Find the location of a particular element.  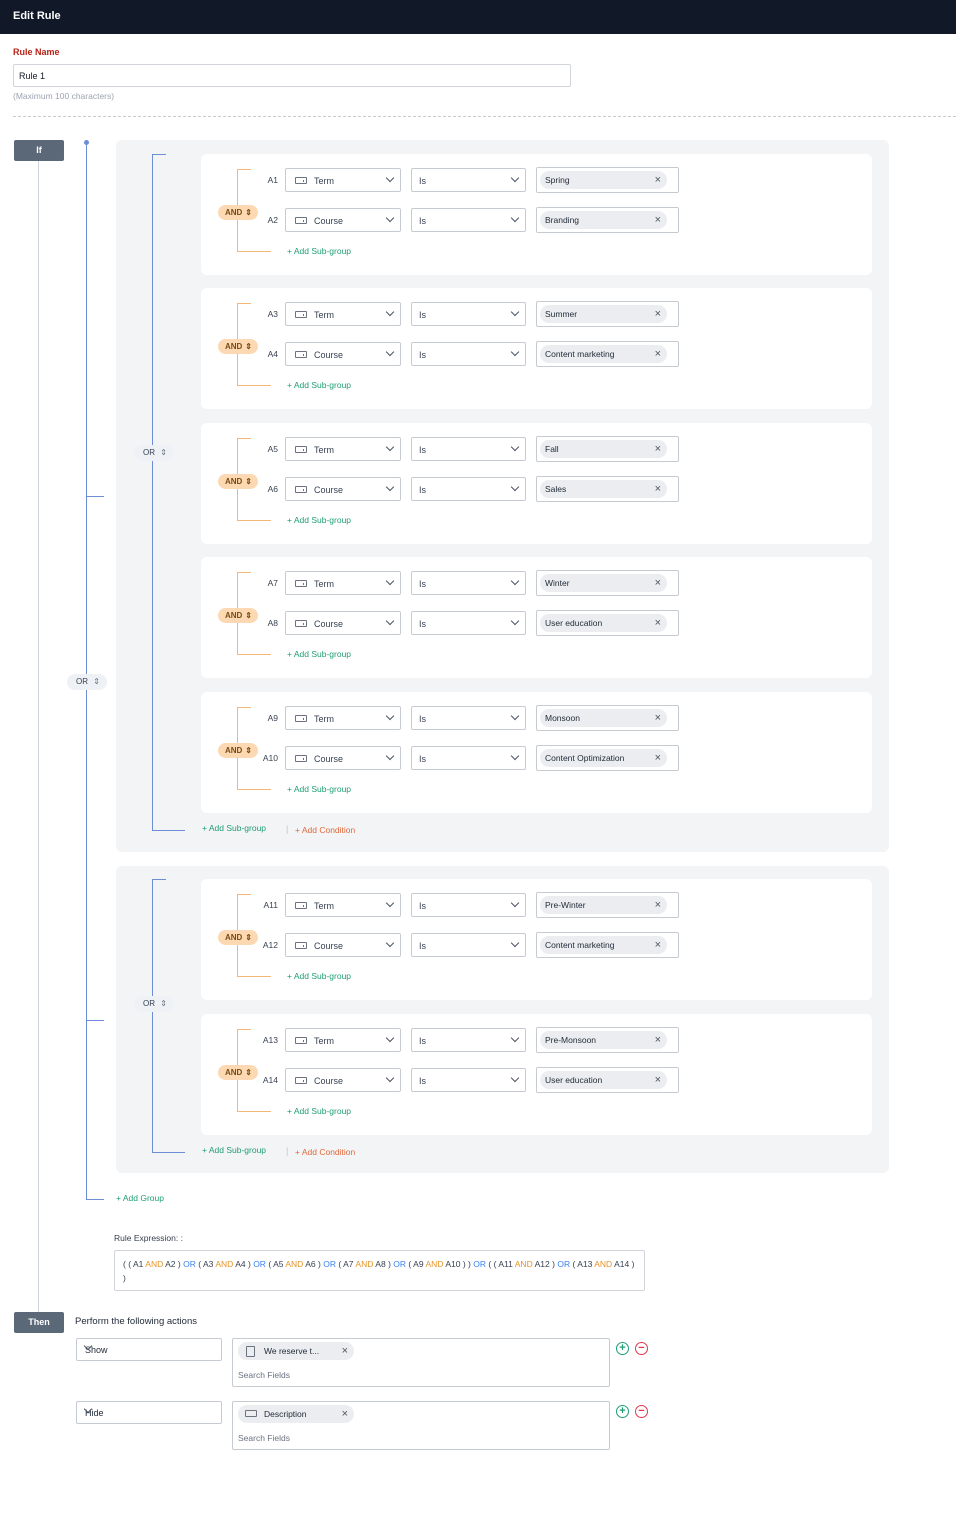

action-select: Show is located at coordinates (149, 1349).